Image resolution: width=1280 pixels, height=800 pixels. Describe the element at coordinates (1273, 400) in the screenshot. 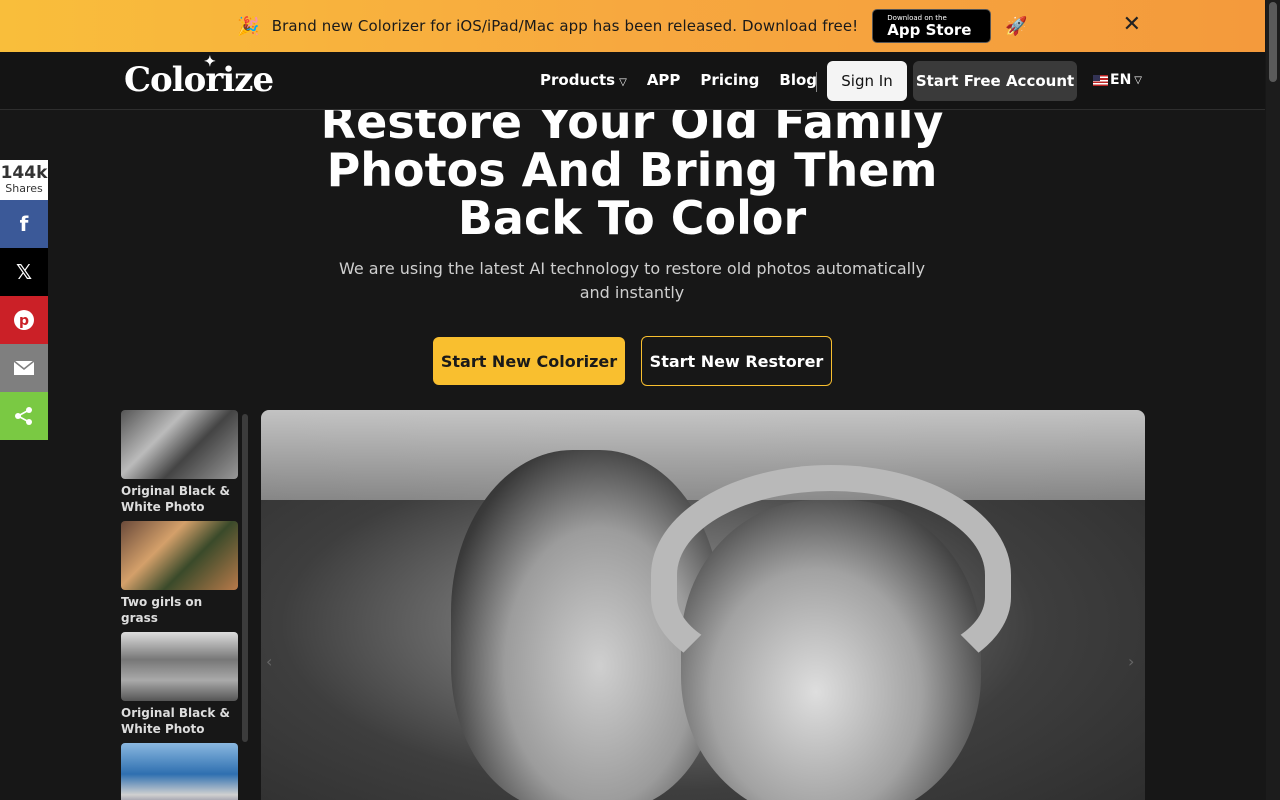

I see `page-scrollbar` at that location.